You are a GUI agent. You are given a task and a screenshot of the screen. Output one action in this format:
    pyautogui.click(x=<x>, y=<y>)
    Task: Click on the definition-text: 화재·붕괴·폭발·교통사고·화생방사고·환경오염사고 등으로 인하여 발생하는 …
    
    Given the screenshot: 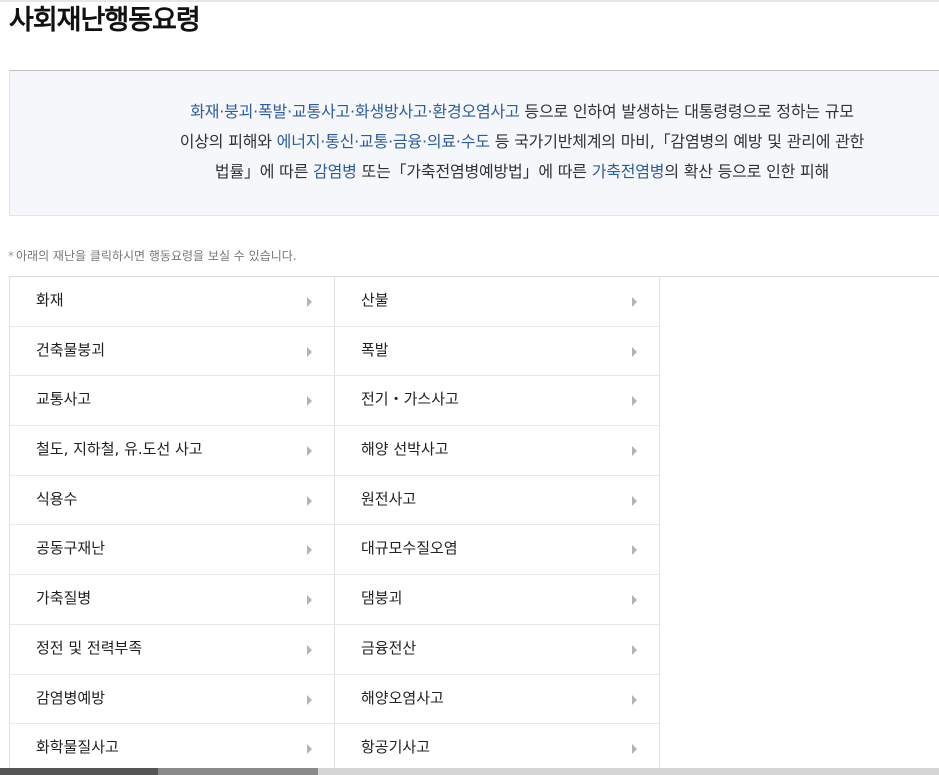 What is the action you would take?
    pyautogui.click(x=522, y=142)
    